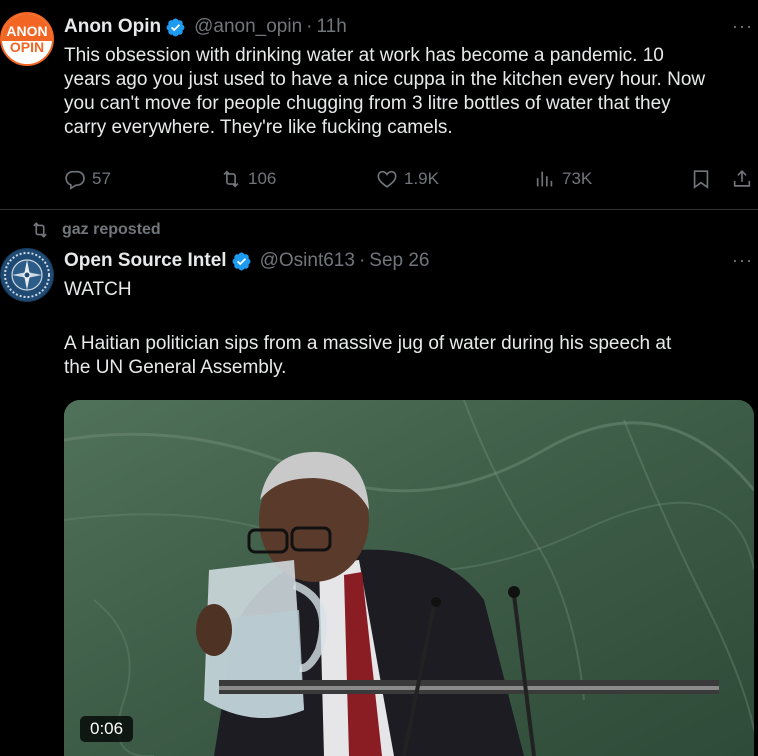 The width and height of the screenshot is (758, 756). Describe the element at coordinates (112, 27) in the screenshot. I see `display-name: Anon Opin` at that location.